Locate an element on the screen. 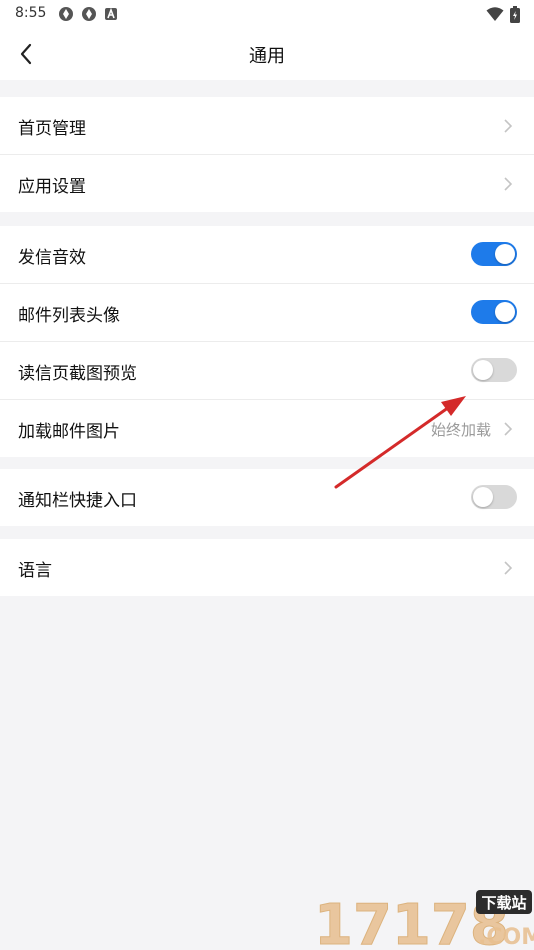 This screenshot has width=534, height=950. watermark-badge: 下载站 is located at coordinates (503, 903).